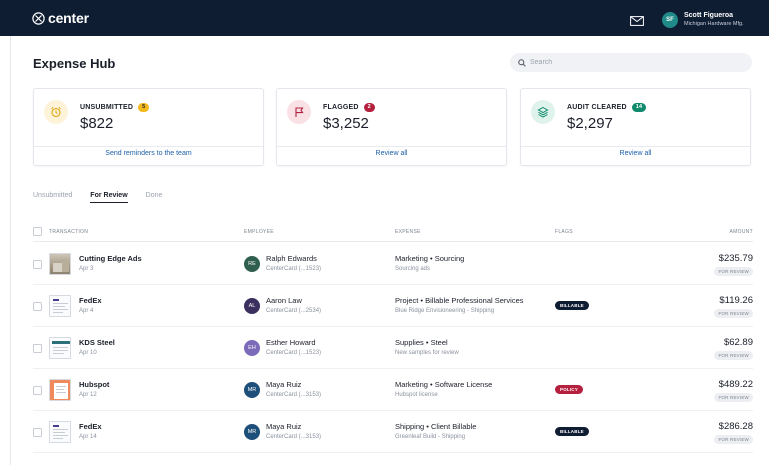 The height and width of the screenshot is (465, 769). What do you see at coordinates (741, 232) in the screenshot?
I see `column-header-amount: AMOUNT` at bounding box center [741, 232].